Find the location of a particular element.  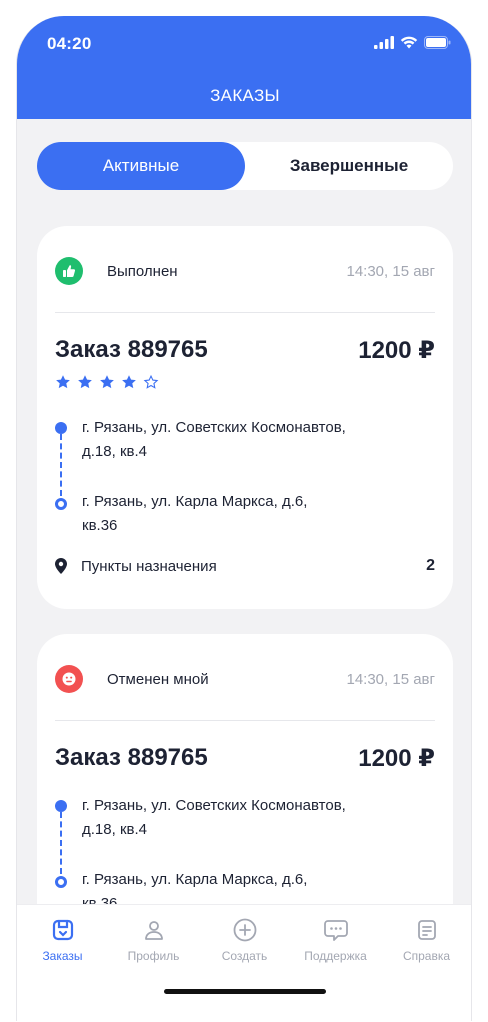

sad-face-icon is located at coordinates (69, 679).